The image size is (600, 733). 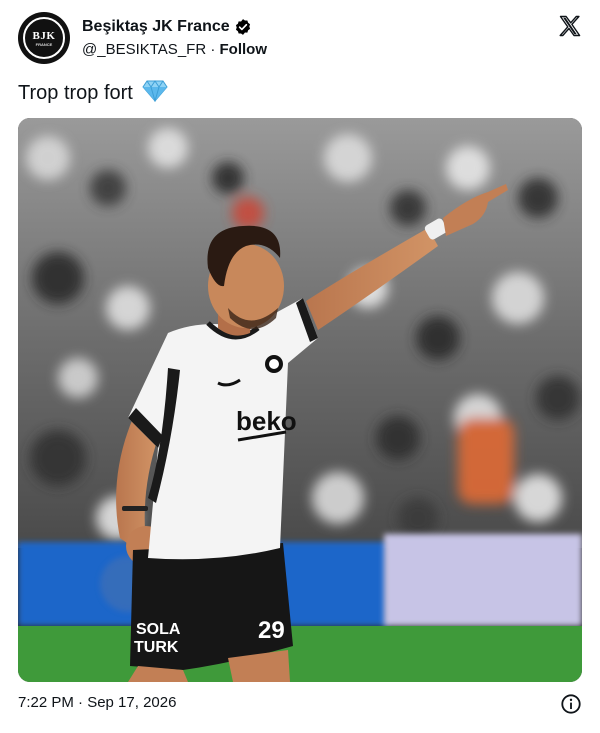 I want to click on info-icon, so click(x=571, y=704).